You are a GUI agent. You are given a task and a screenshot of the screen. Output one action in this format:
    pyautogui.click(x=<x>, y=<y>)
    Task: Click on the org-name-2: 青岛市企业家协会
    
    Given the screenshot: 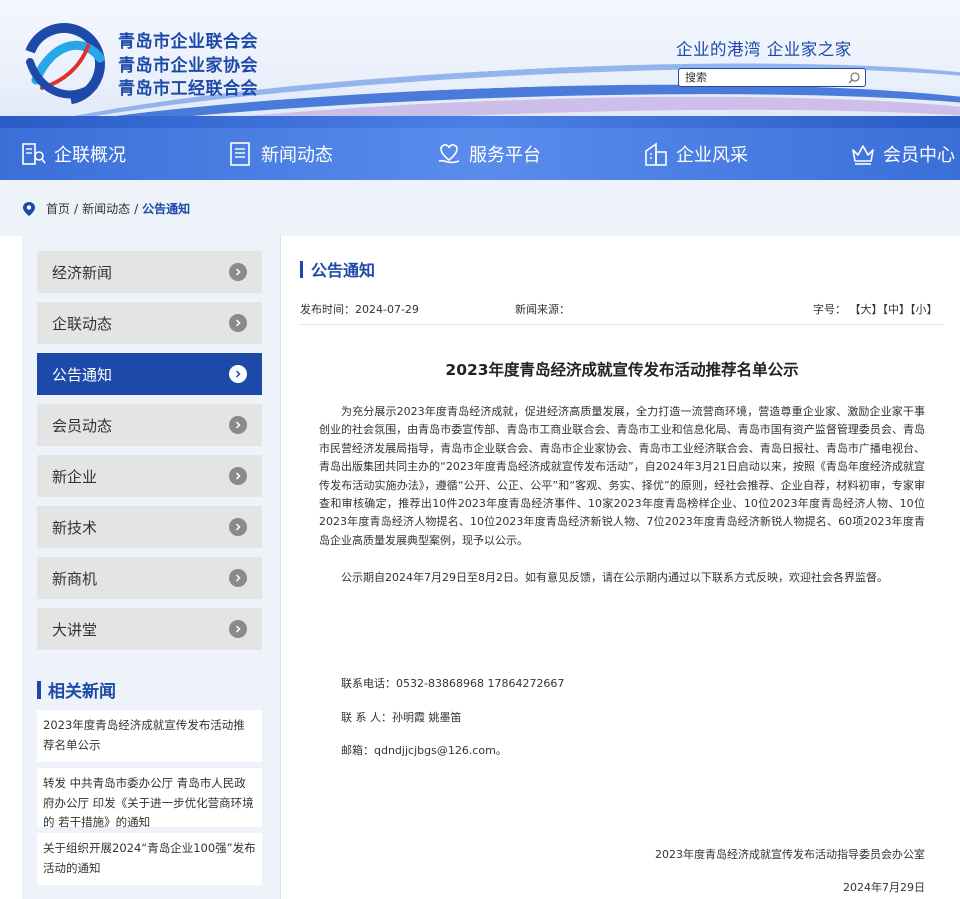 What is the action you would take?
    pyautogui.click(x=188, y=65)
    